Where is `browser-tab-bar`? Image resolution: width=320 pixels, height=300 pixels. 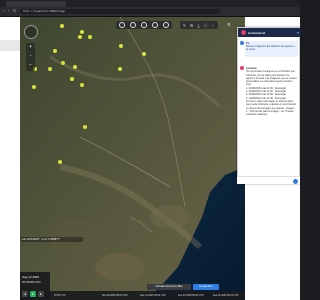
browser-tab-bar is located at coordinates (150, 3).